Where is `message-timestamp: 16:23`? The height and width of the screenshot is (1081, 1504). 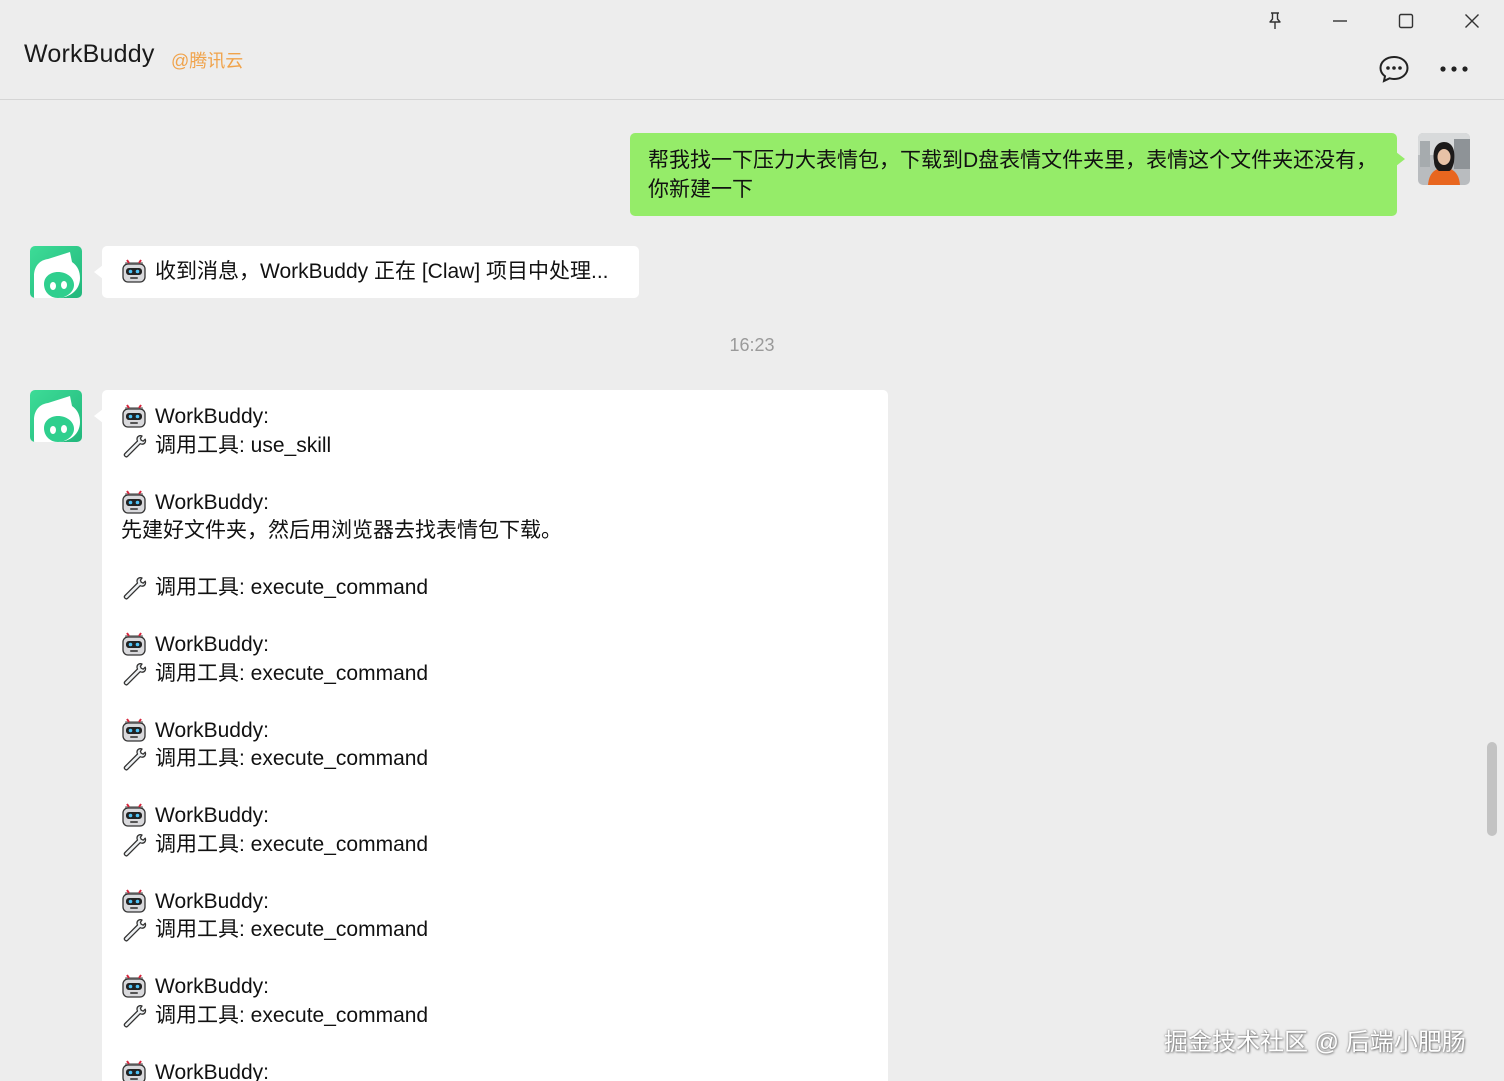 message-timestamp: 16:23 is located at coordinates (752, 345).